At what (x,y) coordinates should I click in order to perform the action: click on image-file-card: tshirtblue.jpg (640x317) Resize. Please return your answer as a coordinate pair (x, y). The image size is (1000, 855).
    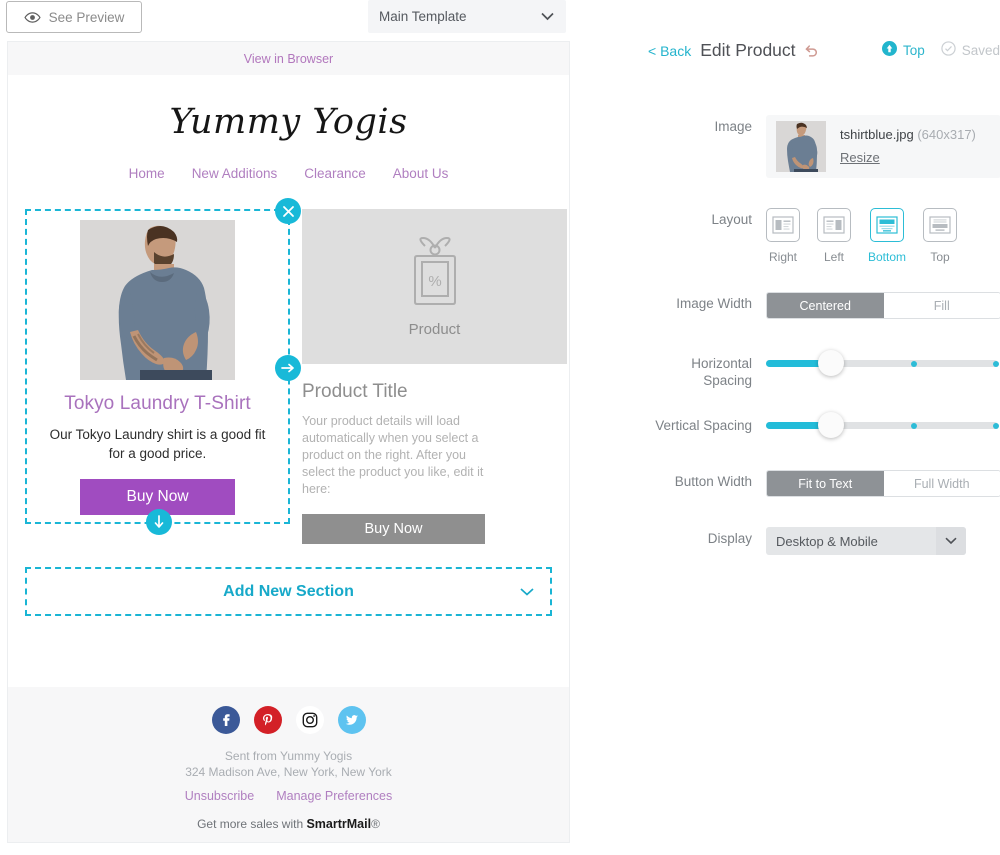
    Looking at the image, I should click on (883, 146).